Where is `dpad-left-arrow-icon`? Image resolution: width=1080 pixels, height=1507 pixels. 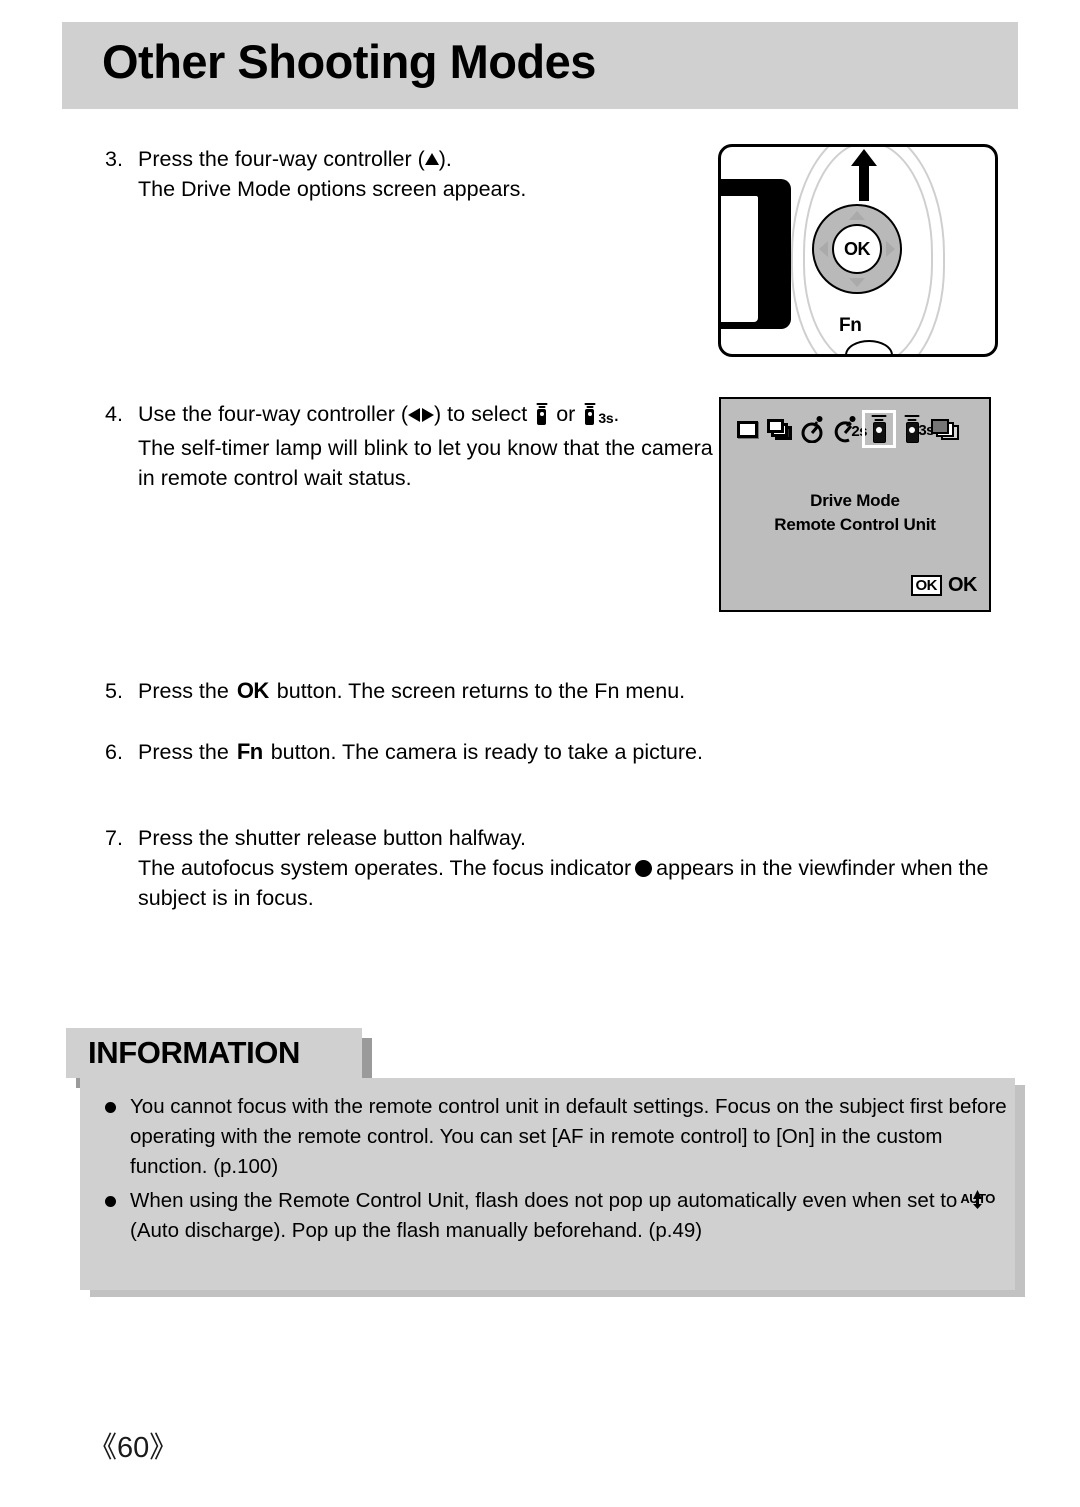
dpad-left-arrow-icon is located at coordinates (823, 249).